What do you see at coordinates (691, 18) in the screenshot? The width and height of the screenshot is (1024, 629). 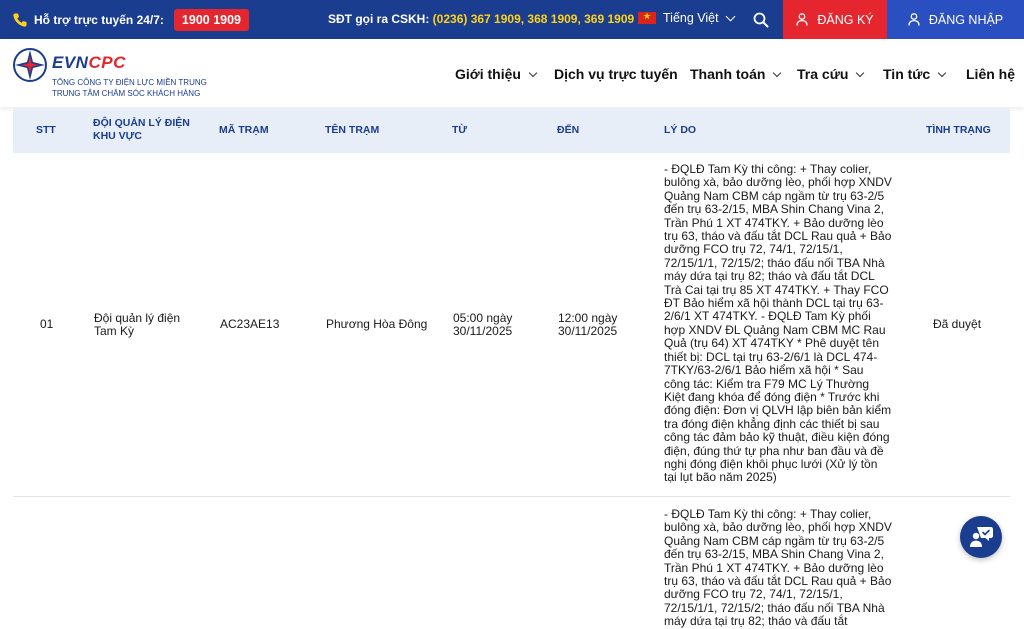 I see `language-label: Tiếng Việt` at bounding box center [691, 18].